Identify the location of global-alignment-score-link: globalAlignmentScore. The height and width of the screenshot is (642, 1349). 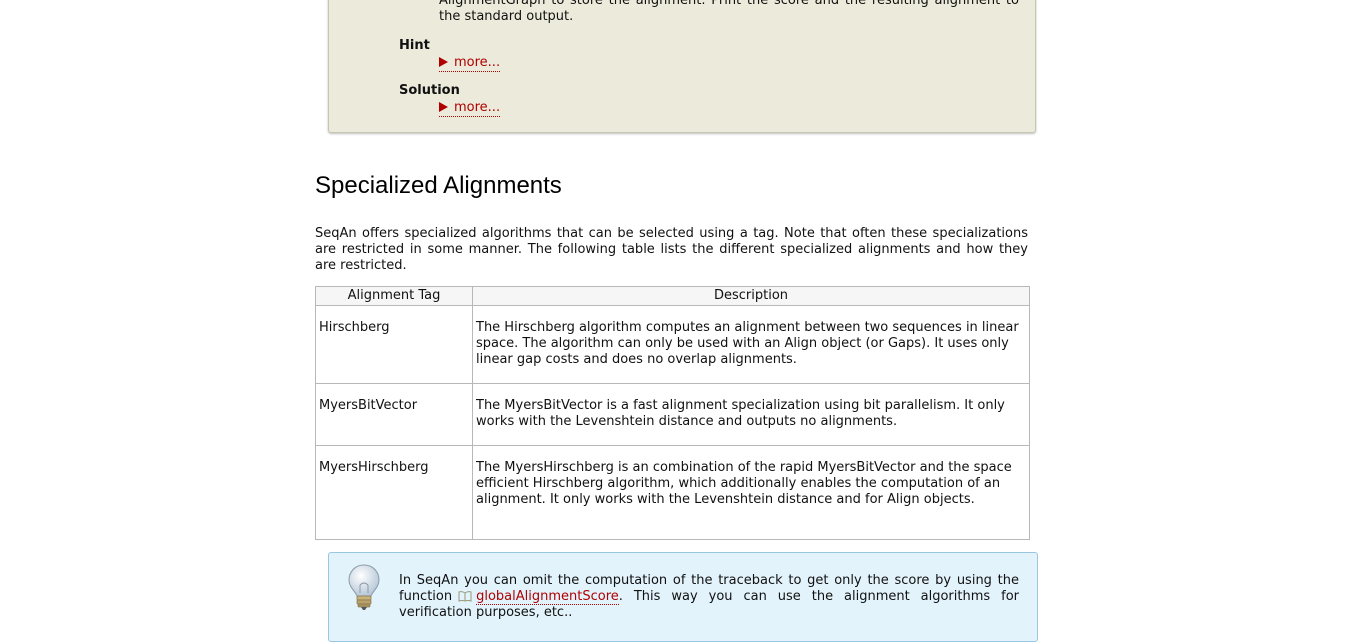
(547, 597).